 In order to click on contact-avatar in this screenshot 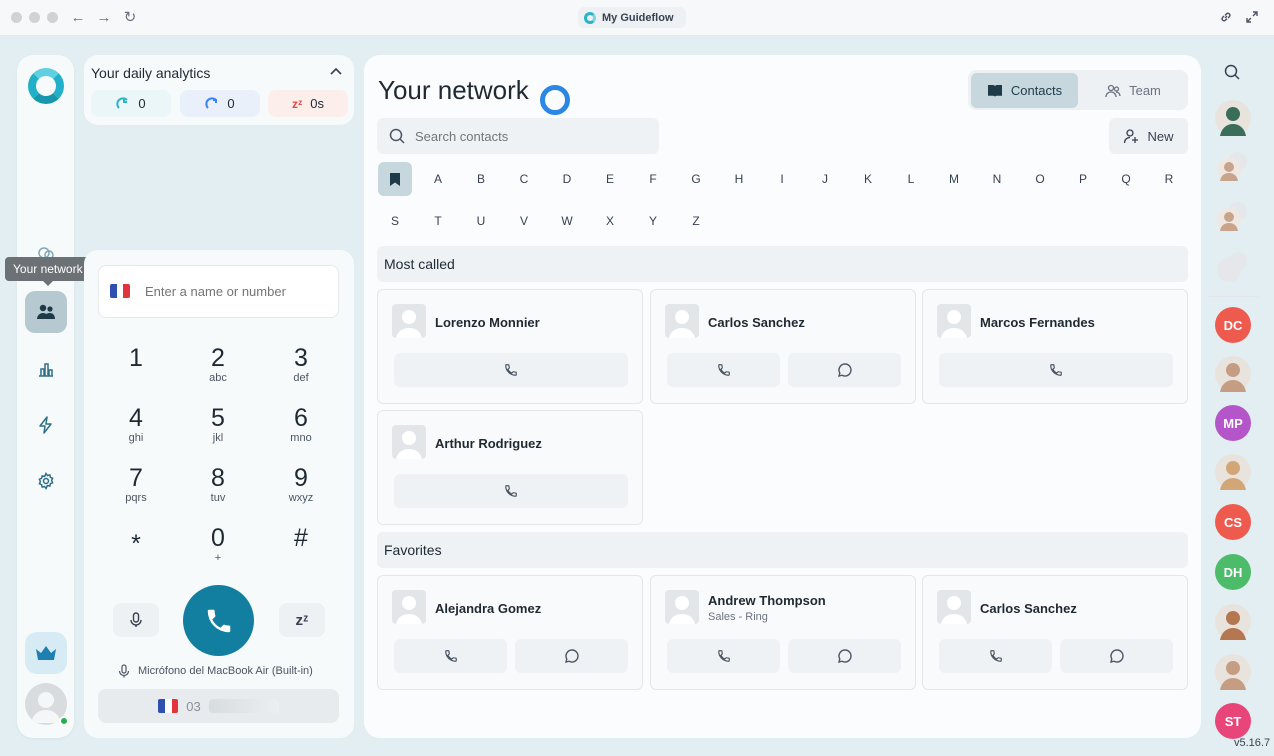, I will do `click(409, 321)`.